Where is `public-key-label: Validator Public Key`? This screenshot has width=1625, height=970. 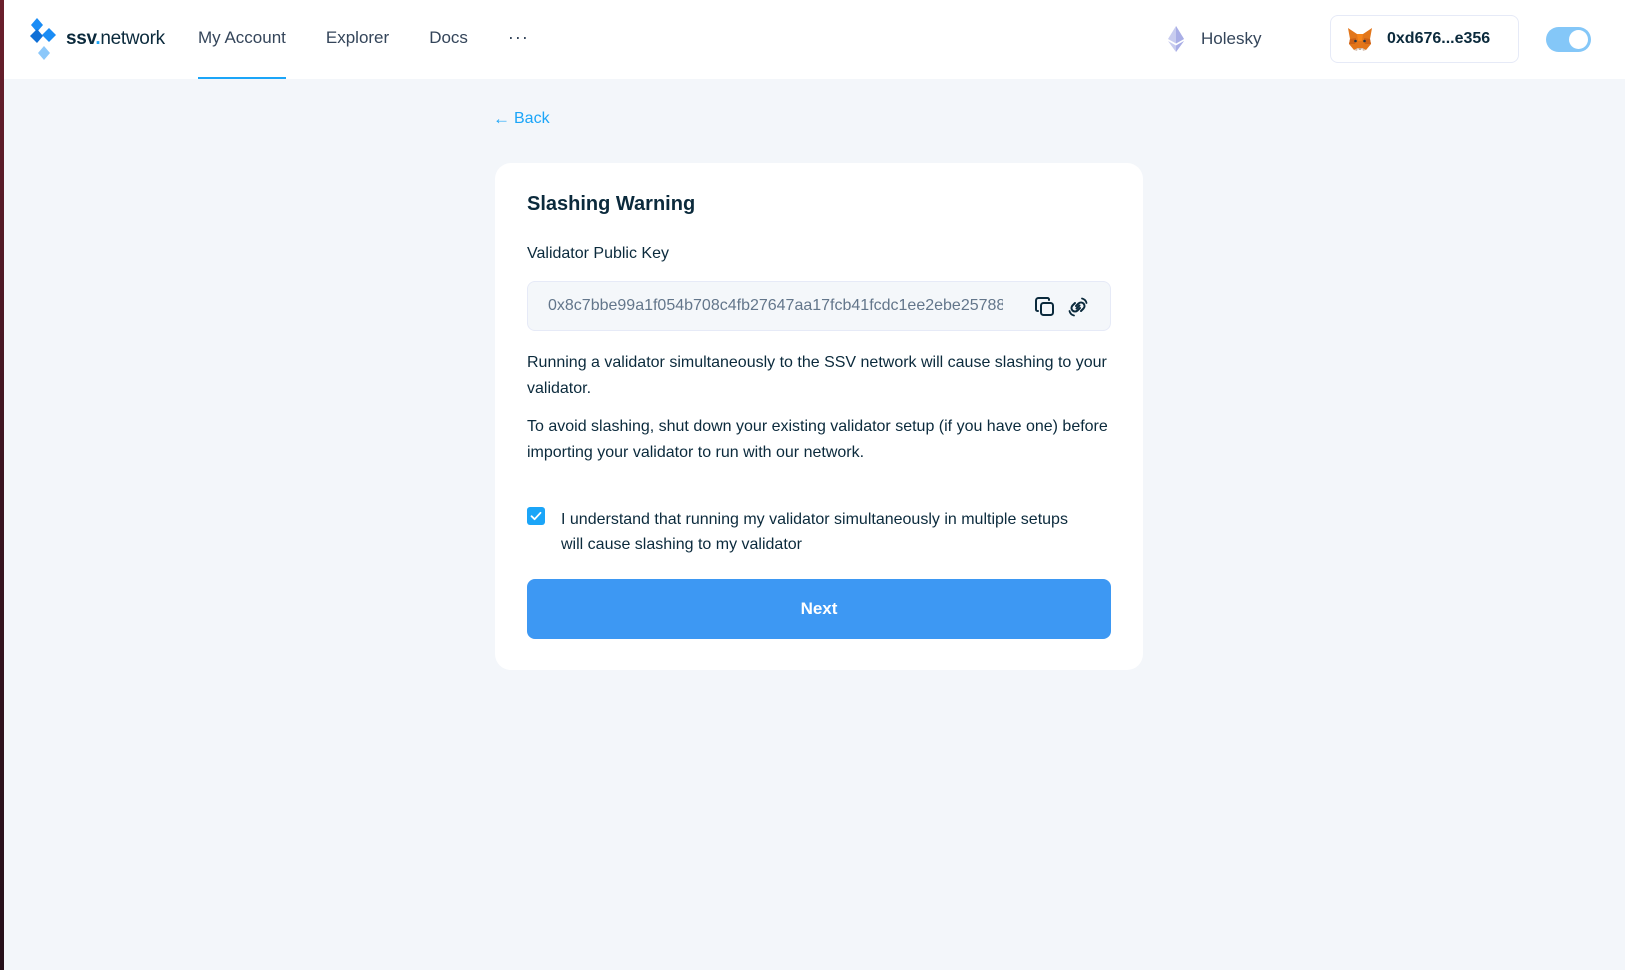 public-key-label: Validator Public Key is located at coordinates (598, 253).